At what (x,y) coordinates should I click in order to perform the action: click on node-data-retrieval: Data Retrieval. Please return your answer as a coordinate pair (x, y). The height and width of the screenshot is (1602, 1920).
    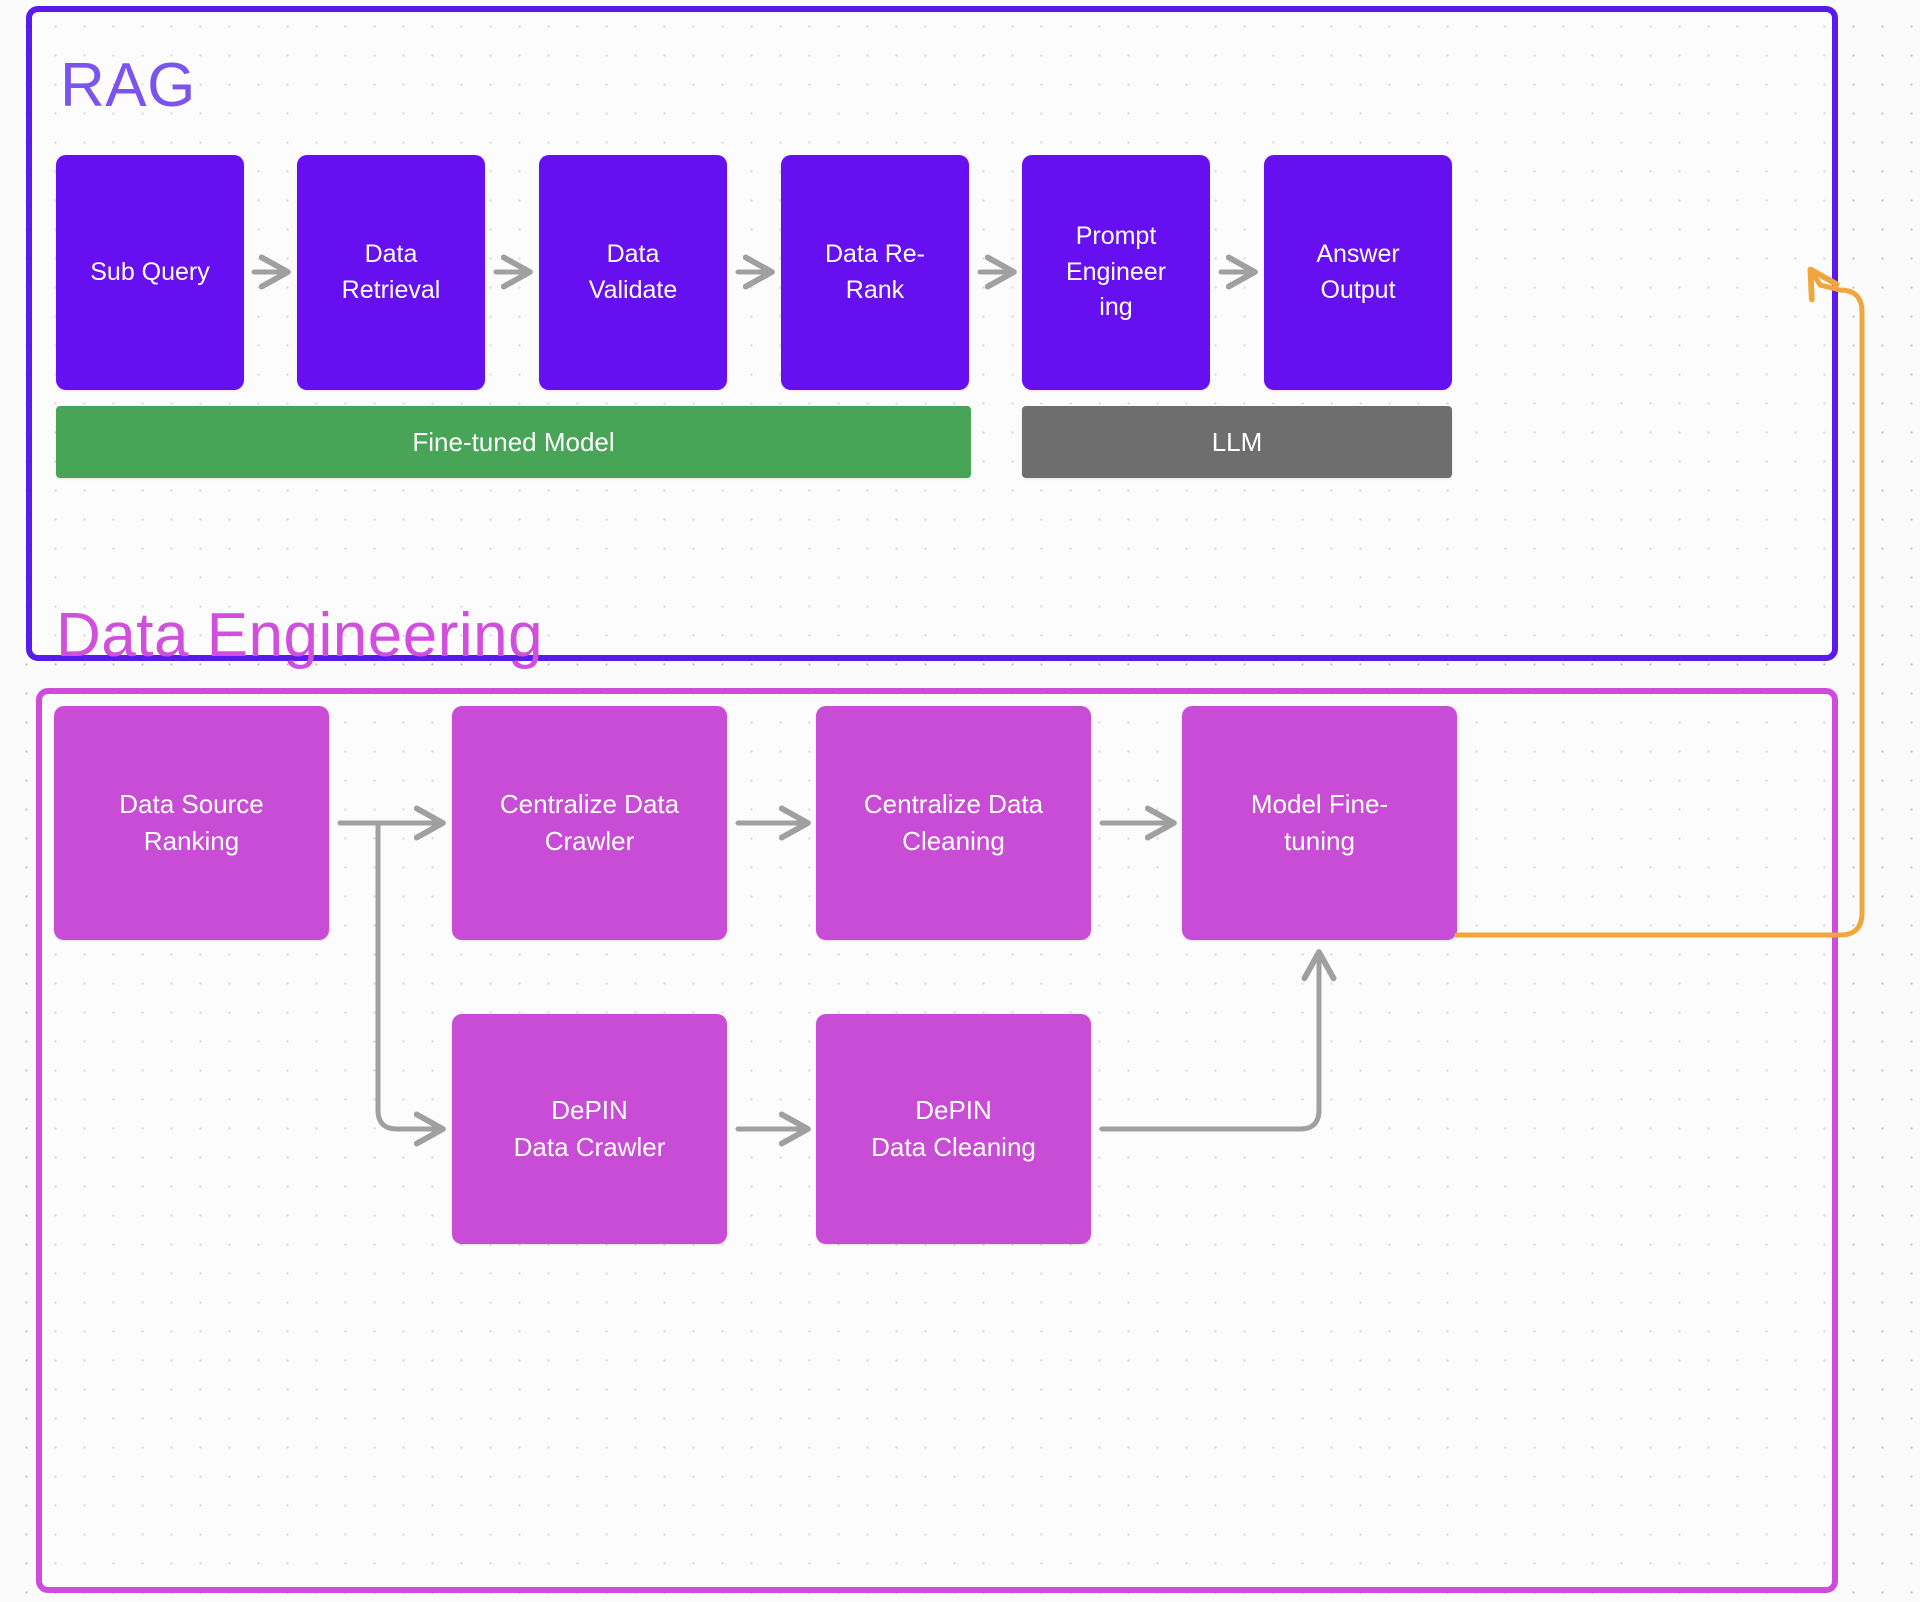
    Looking at the image, I should click on (391, 272).